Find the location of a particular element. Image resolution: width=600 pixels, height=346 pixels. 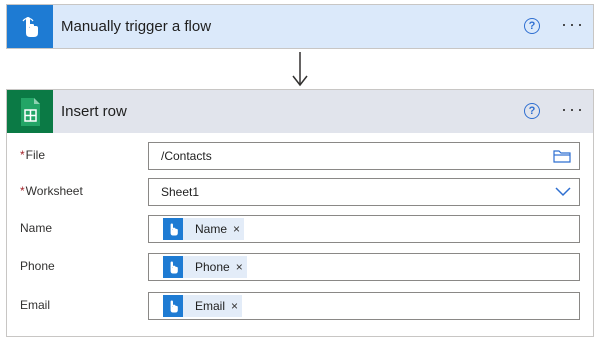

token-label: Name is located at coordinates (211, 229).